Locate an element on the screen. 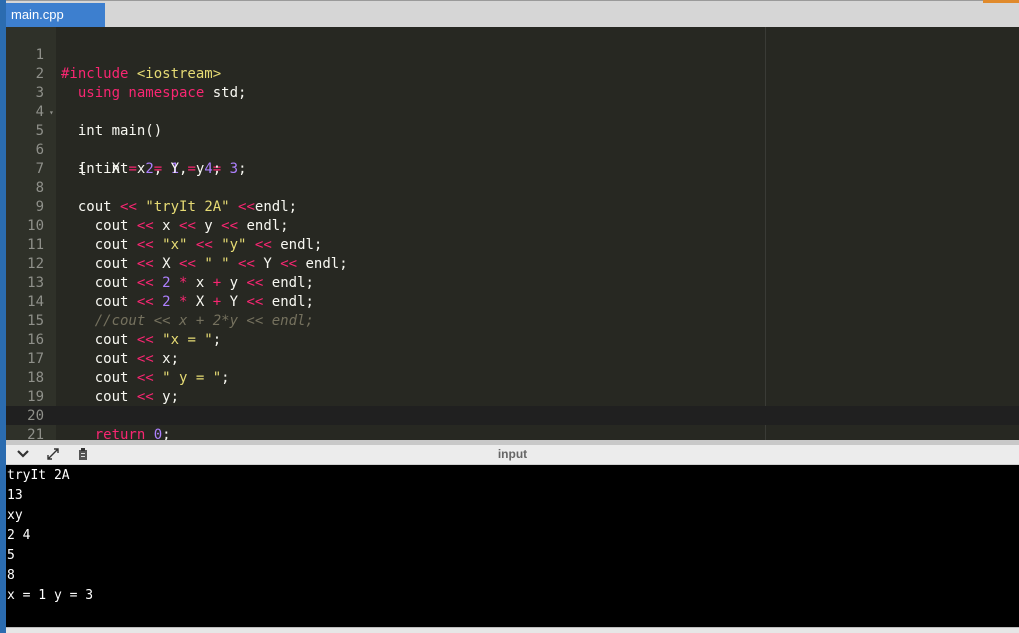 This screenshot has height=633, width=1019. code-line: 10 cout << "x" << "y" << endl; is located at coordinates (164, 225).